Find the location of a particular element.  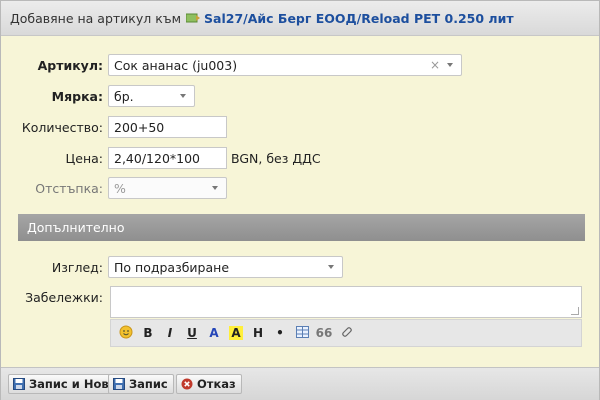

cancel-button: Отказ is located at coordinates (209, 384).